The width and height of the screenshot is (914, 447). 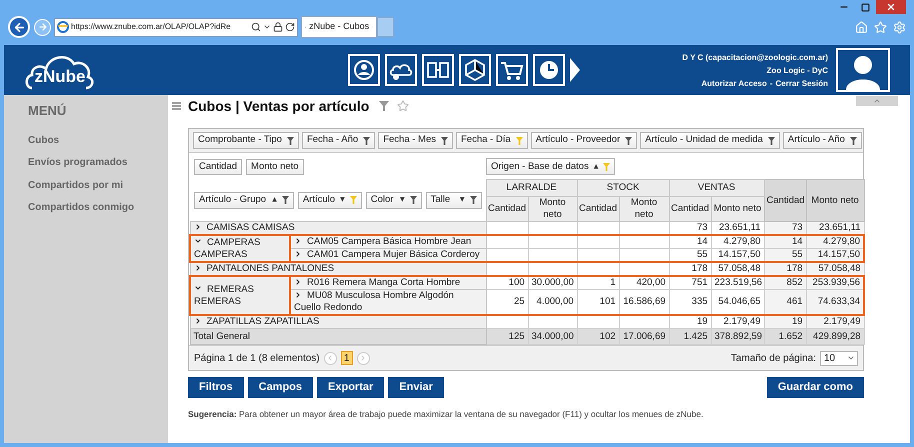 What do you see at coordinates (716, 188) in the screenshot?
I see `column-header: VENTAS` at bounding box center [716, 188].